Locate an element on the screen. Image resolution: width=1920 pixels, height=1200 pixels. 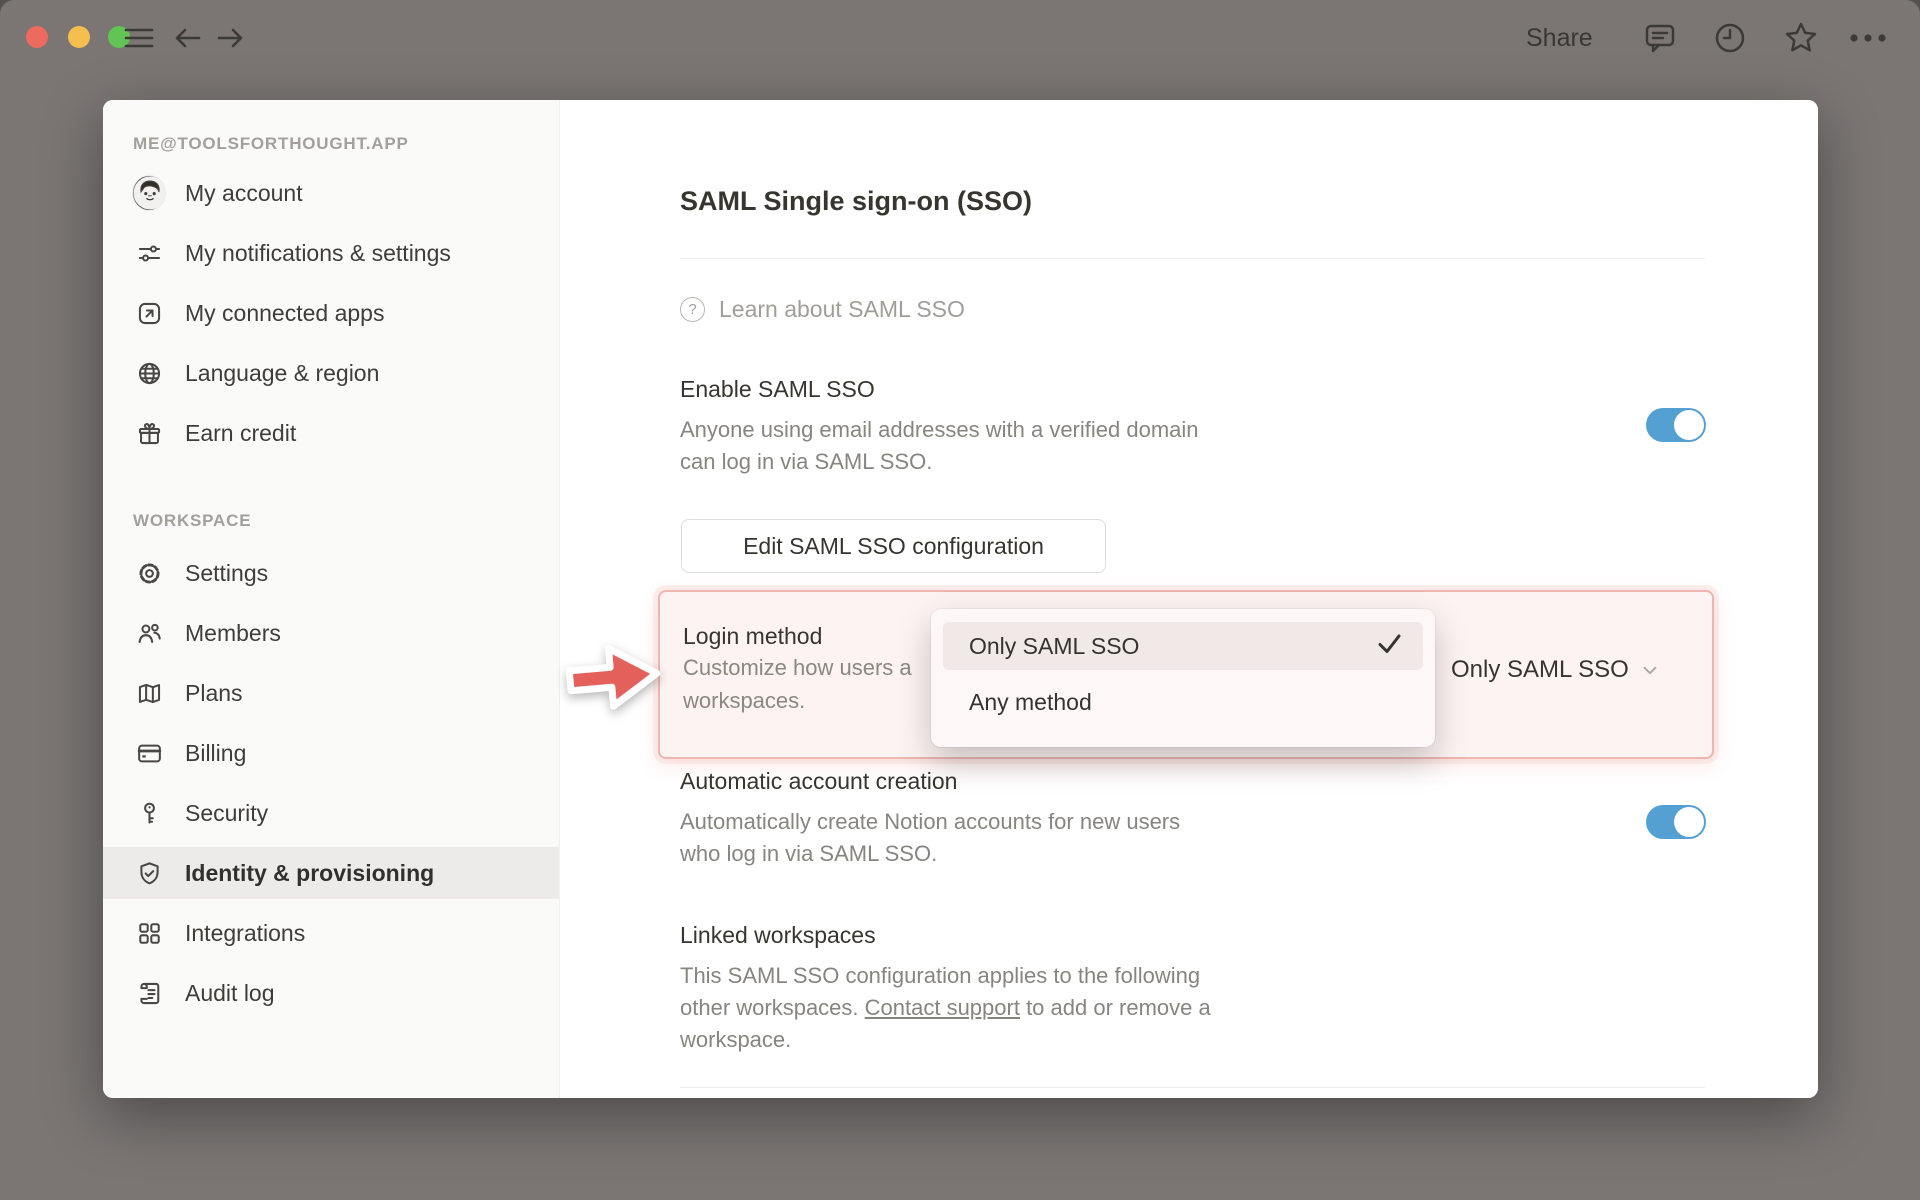
comment-icon is located at coordinates (1660, 38).